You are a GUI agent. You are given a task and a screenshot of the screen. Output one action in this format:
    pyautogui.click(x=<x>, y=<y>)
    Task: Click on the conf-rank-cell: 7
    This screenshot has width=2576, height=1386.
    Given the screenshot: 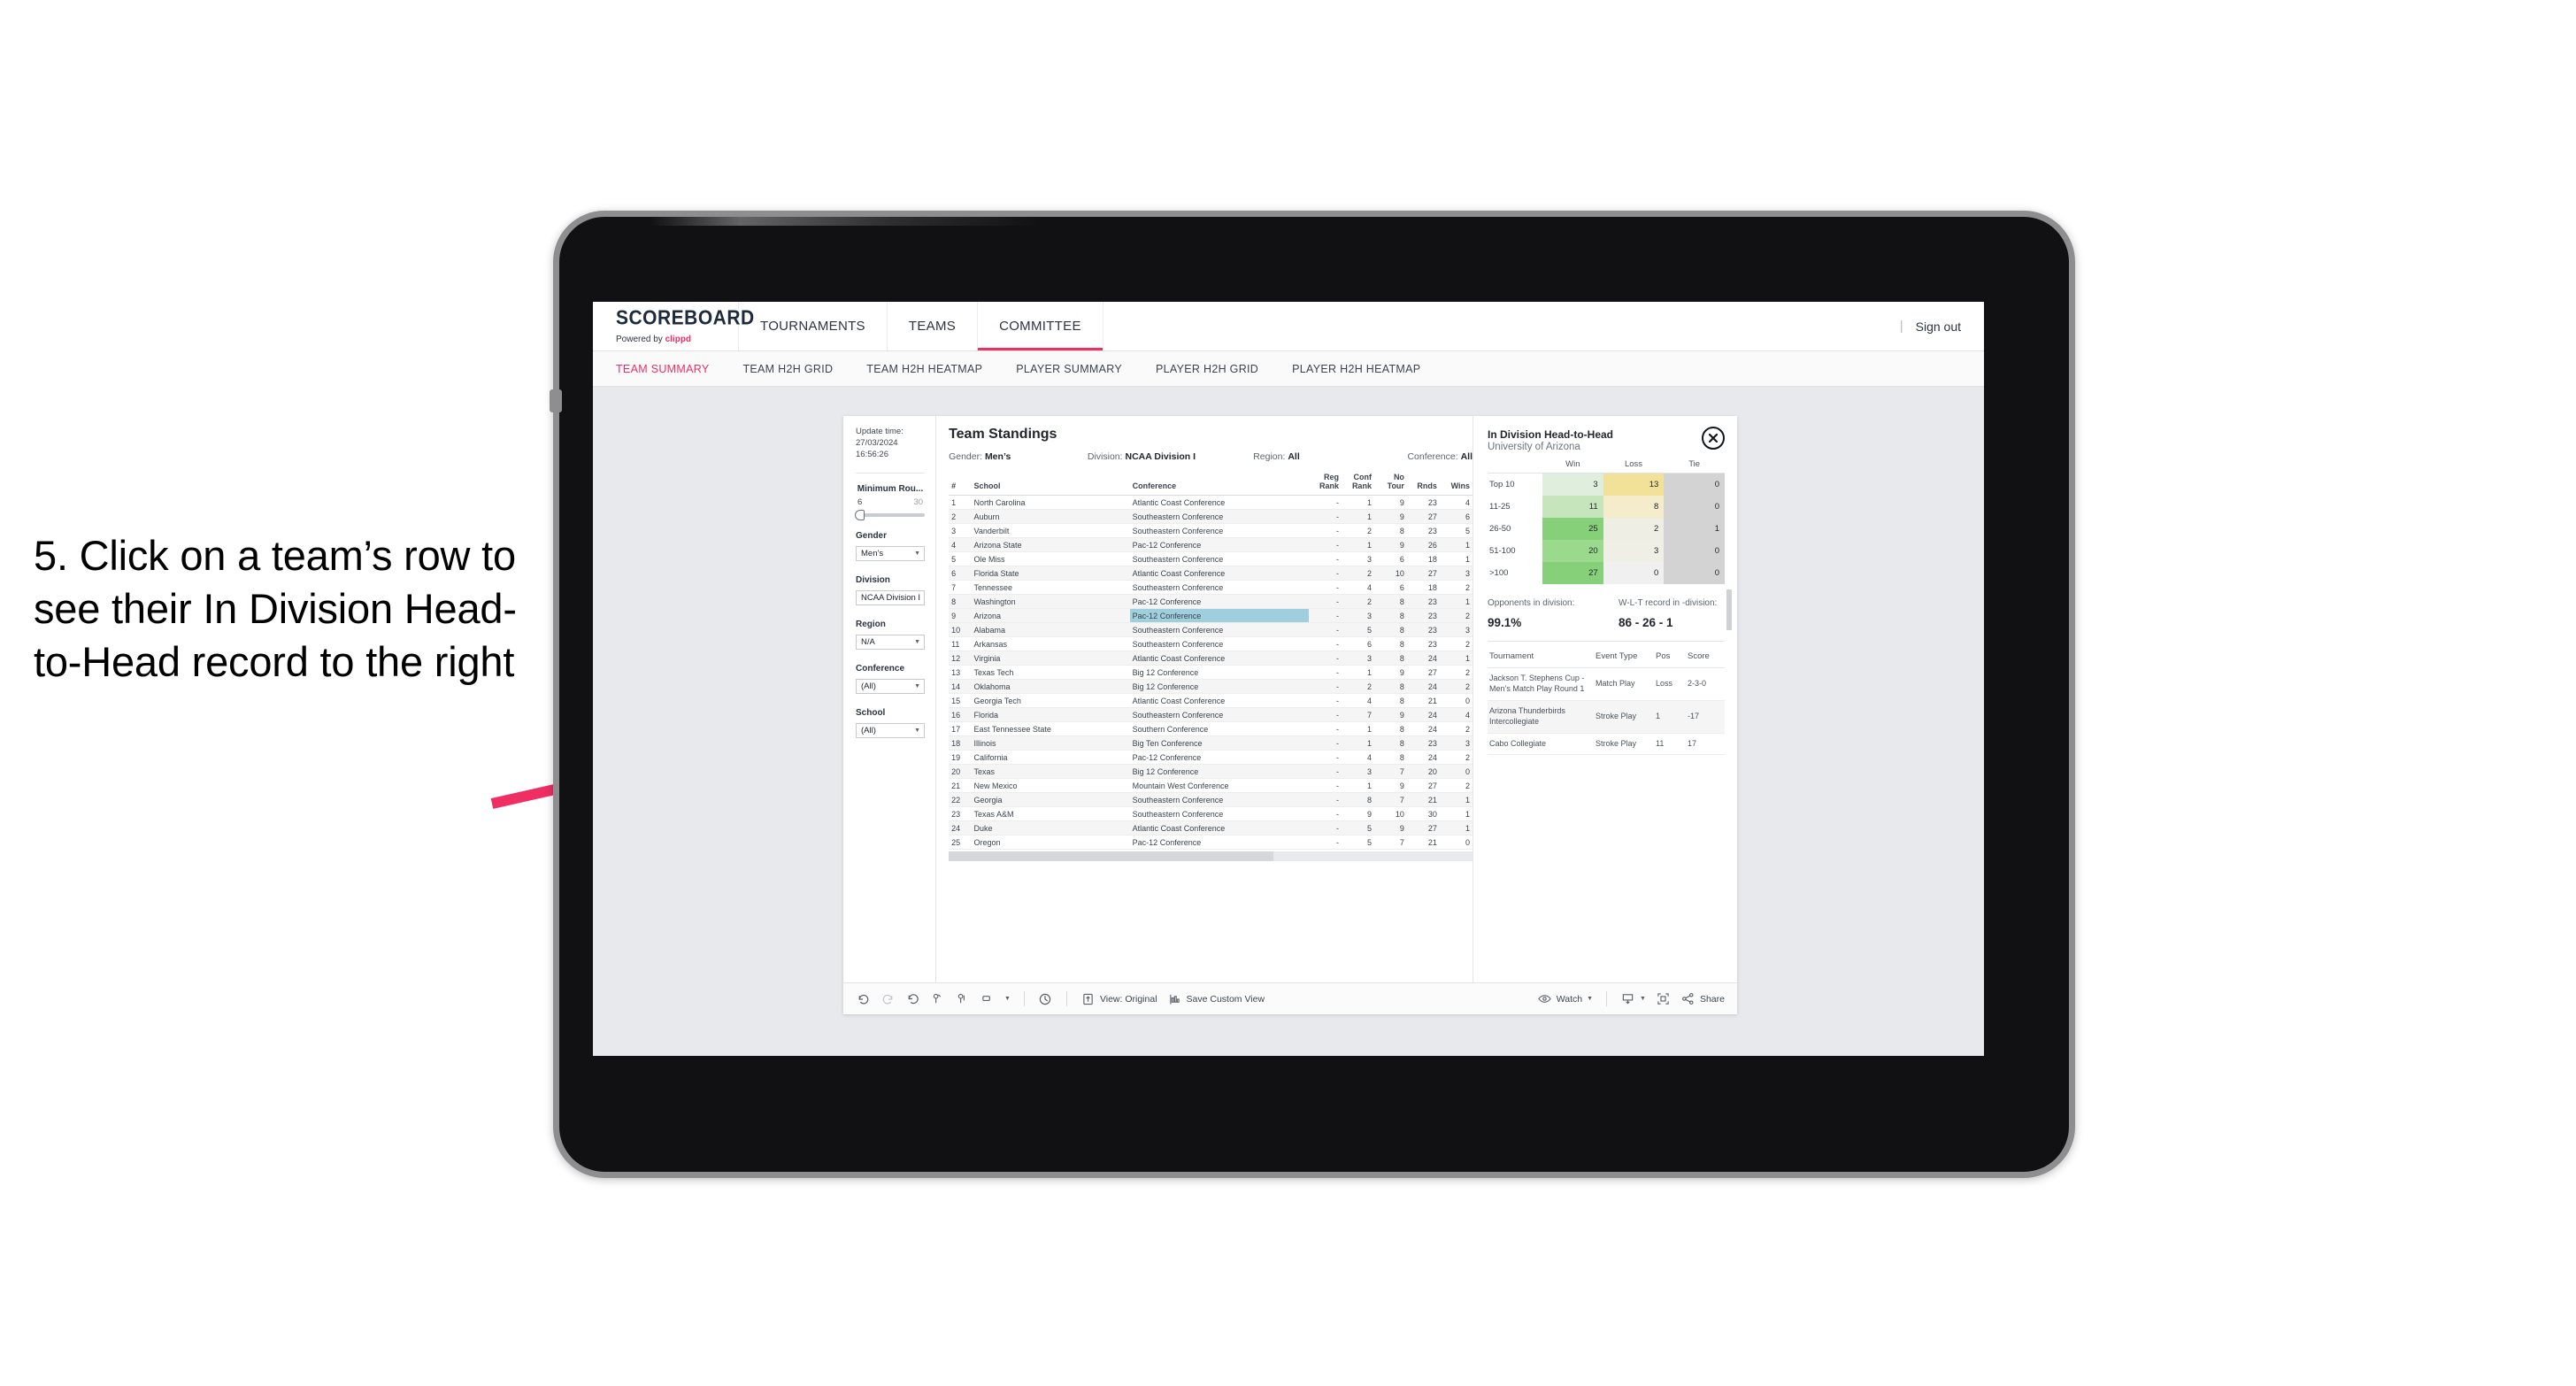 What is the action you would take?
    pyautogui.click(x=1357, y=715)
    